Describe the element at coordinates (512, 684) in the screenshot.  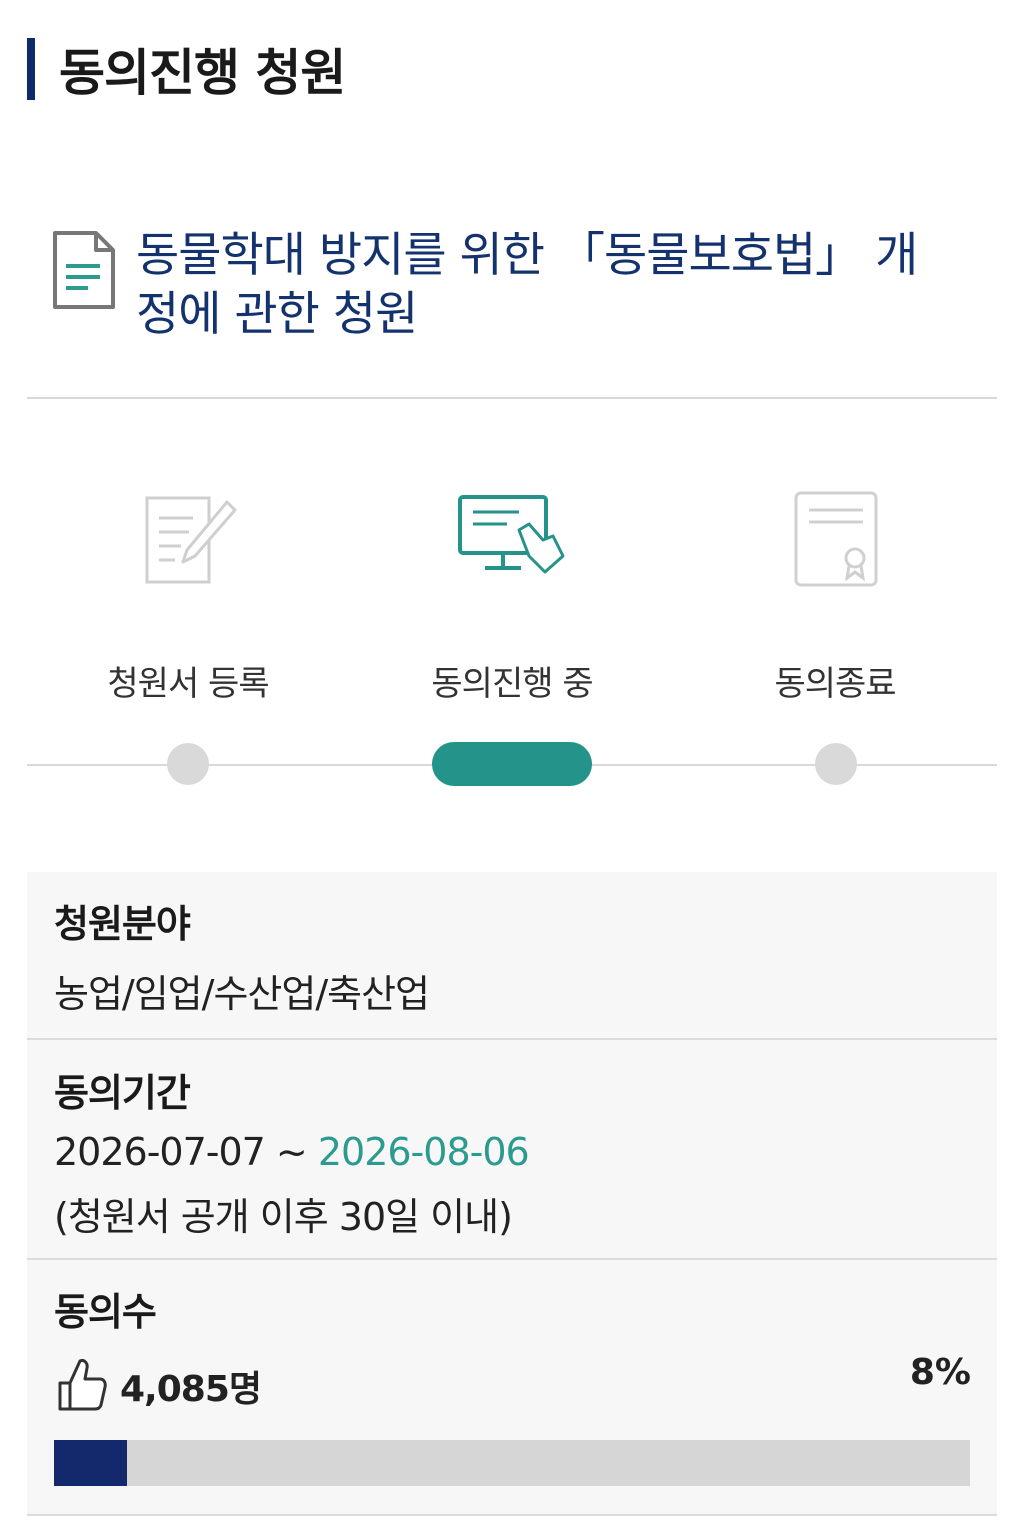
I see `step-label-in-progress: 동의진행 중` at that location.